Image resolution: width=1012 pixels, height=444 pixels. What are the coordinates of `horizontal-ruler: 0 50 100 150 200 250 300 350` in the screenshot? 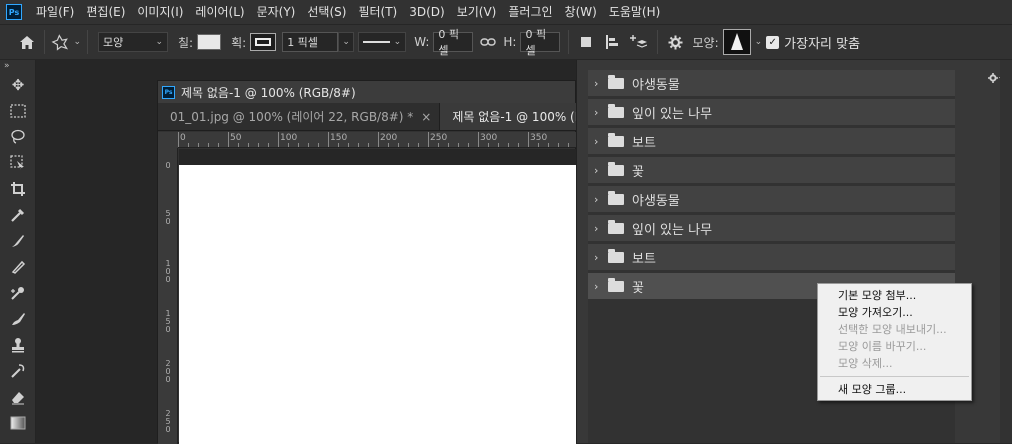 It's located at (377, 140).